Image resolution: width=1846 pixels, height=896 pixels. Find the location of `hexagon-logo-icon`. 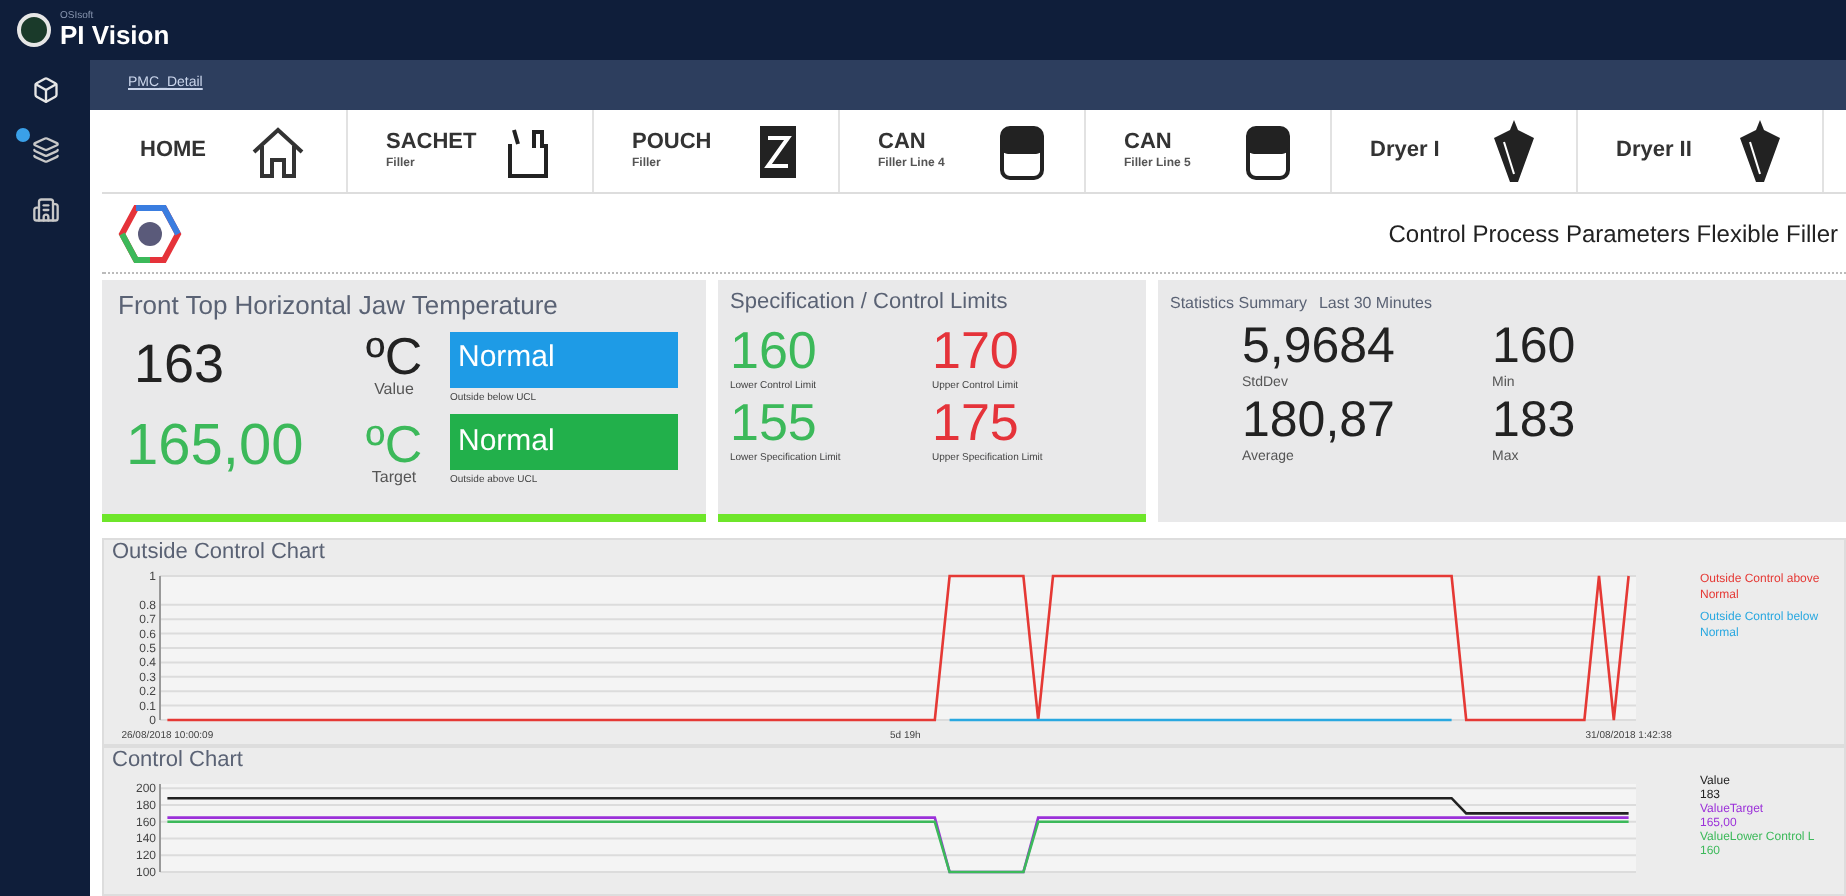

hexagon-logo-icon is located at coordinates (150, 233).